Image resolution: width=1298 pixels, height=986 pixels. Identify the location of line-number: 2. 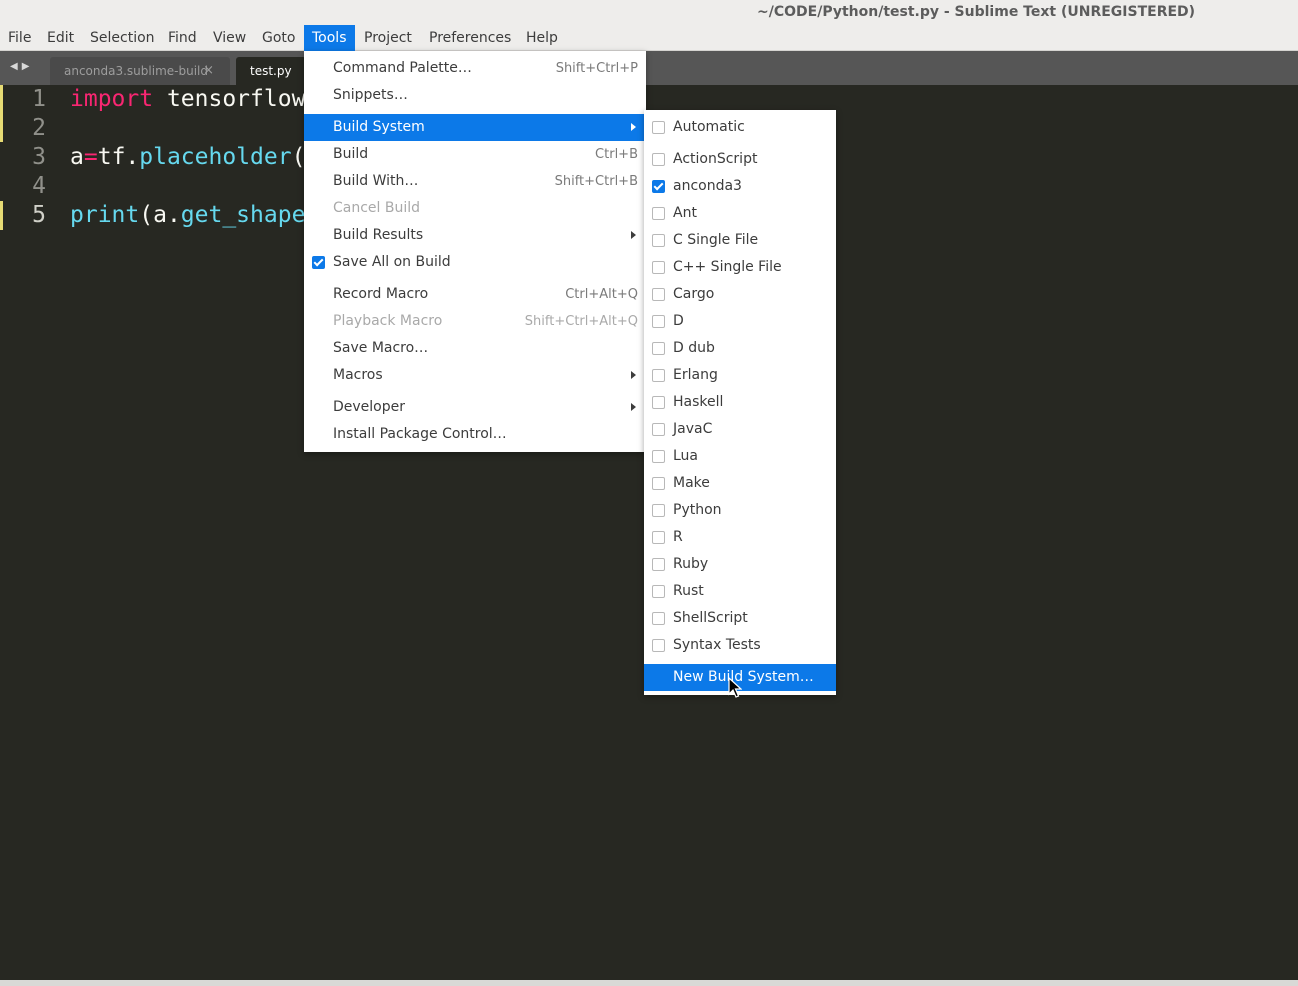
(39, 128).